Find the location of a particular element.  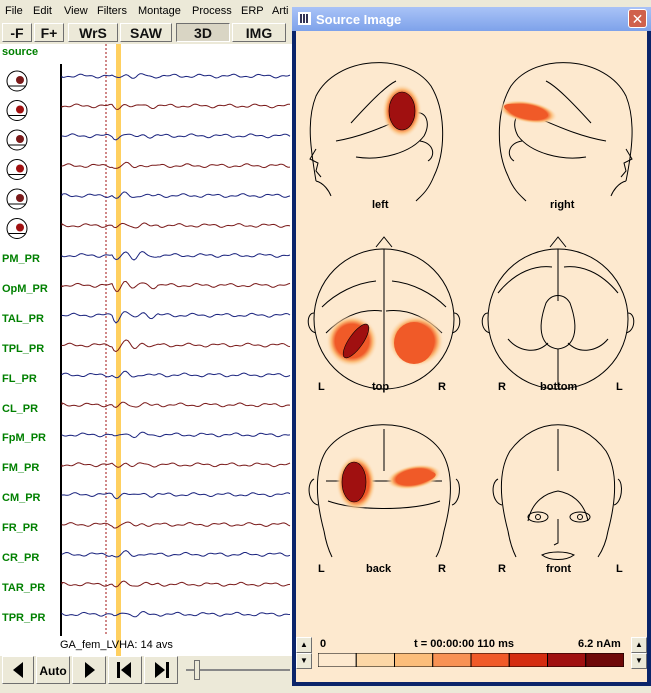

auto-button: Auto is located at coordinates (53, 670).